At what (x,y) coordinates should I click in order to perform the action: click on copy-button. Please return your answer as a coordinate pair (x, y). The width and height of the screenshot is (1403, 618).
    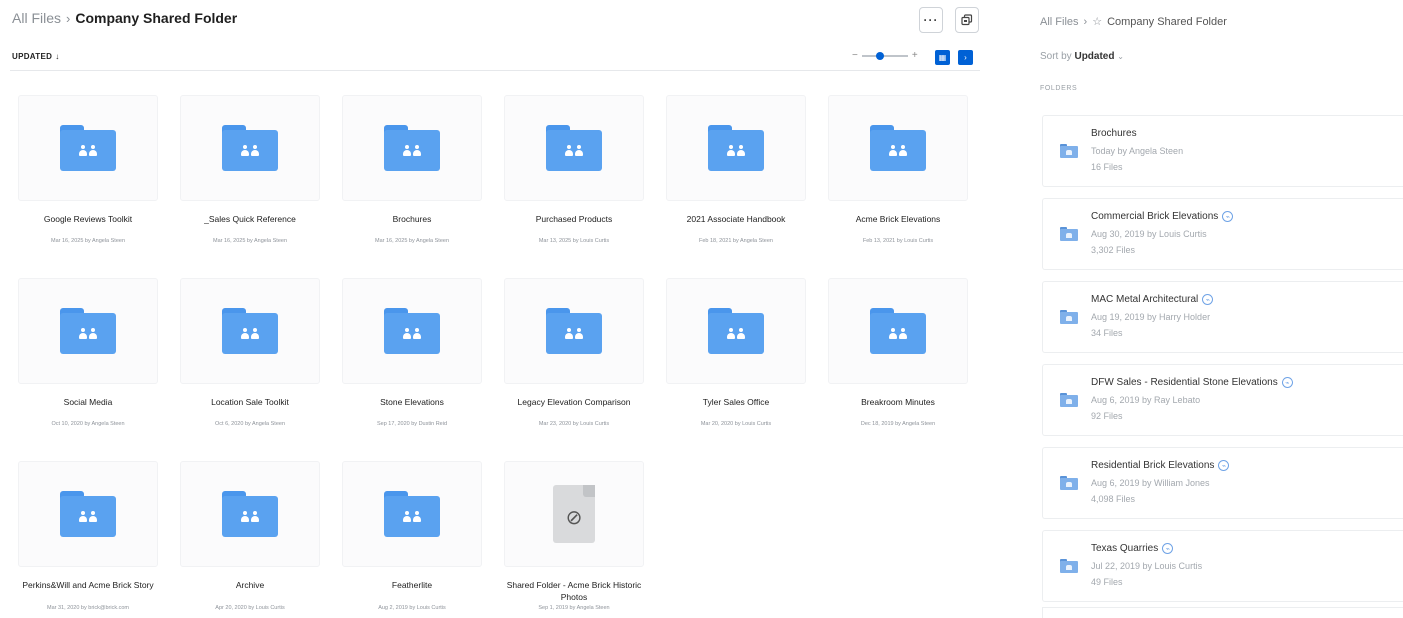
    Looking at the image, I should click on (967, 20).